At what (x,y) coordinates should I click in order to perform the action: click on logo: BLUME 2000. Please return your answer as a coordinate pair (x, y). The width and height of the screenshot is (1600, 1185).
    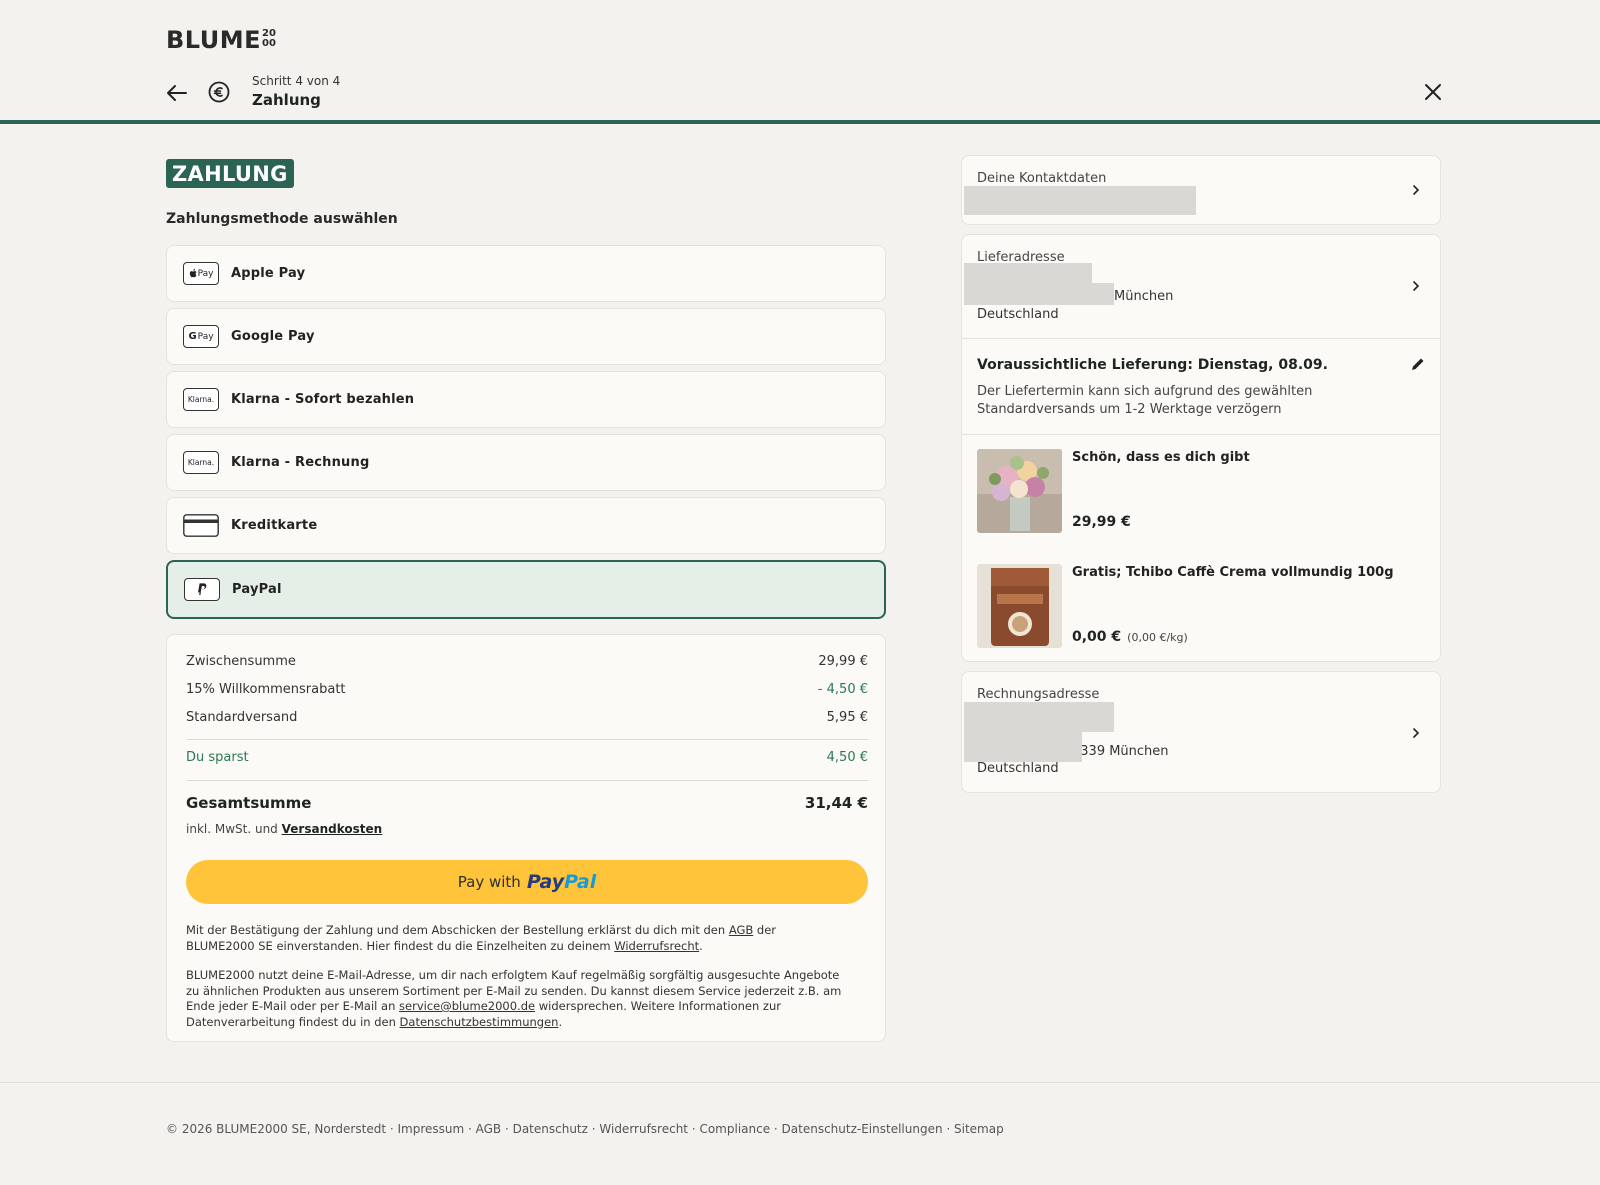
    Looking at the image, I should click on (223, 40).